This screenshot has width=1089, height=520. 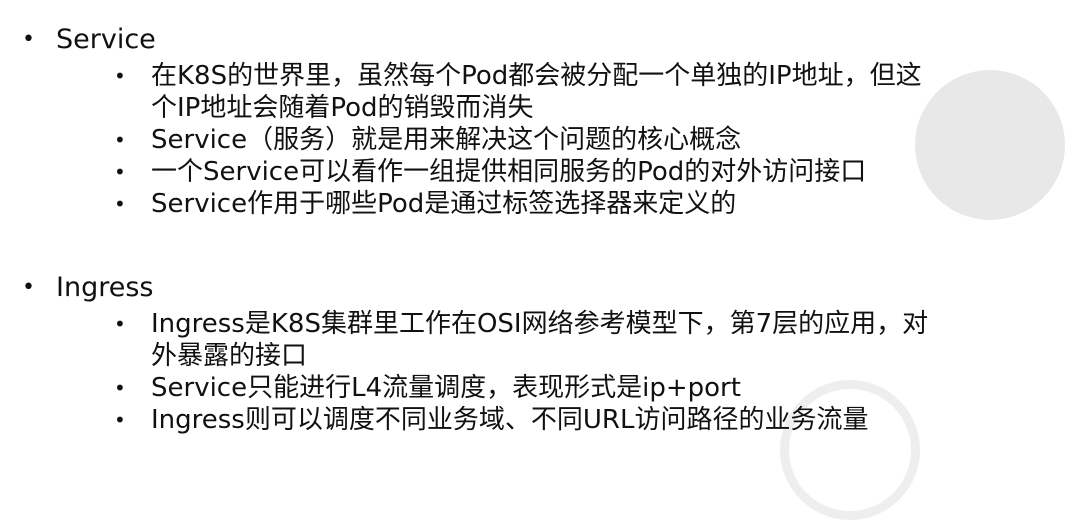 What do you see at coordinates (446, 140) in the screenshot?
I see `list-item-line: Service（服务）就是用来解决这个问题的核心概念` at bounding box center [446, 140].